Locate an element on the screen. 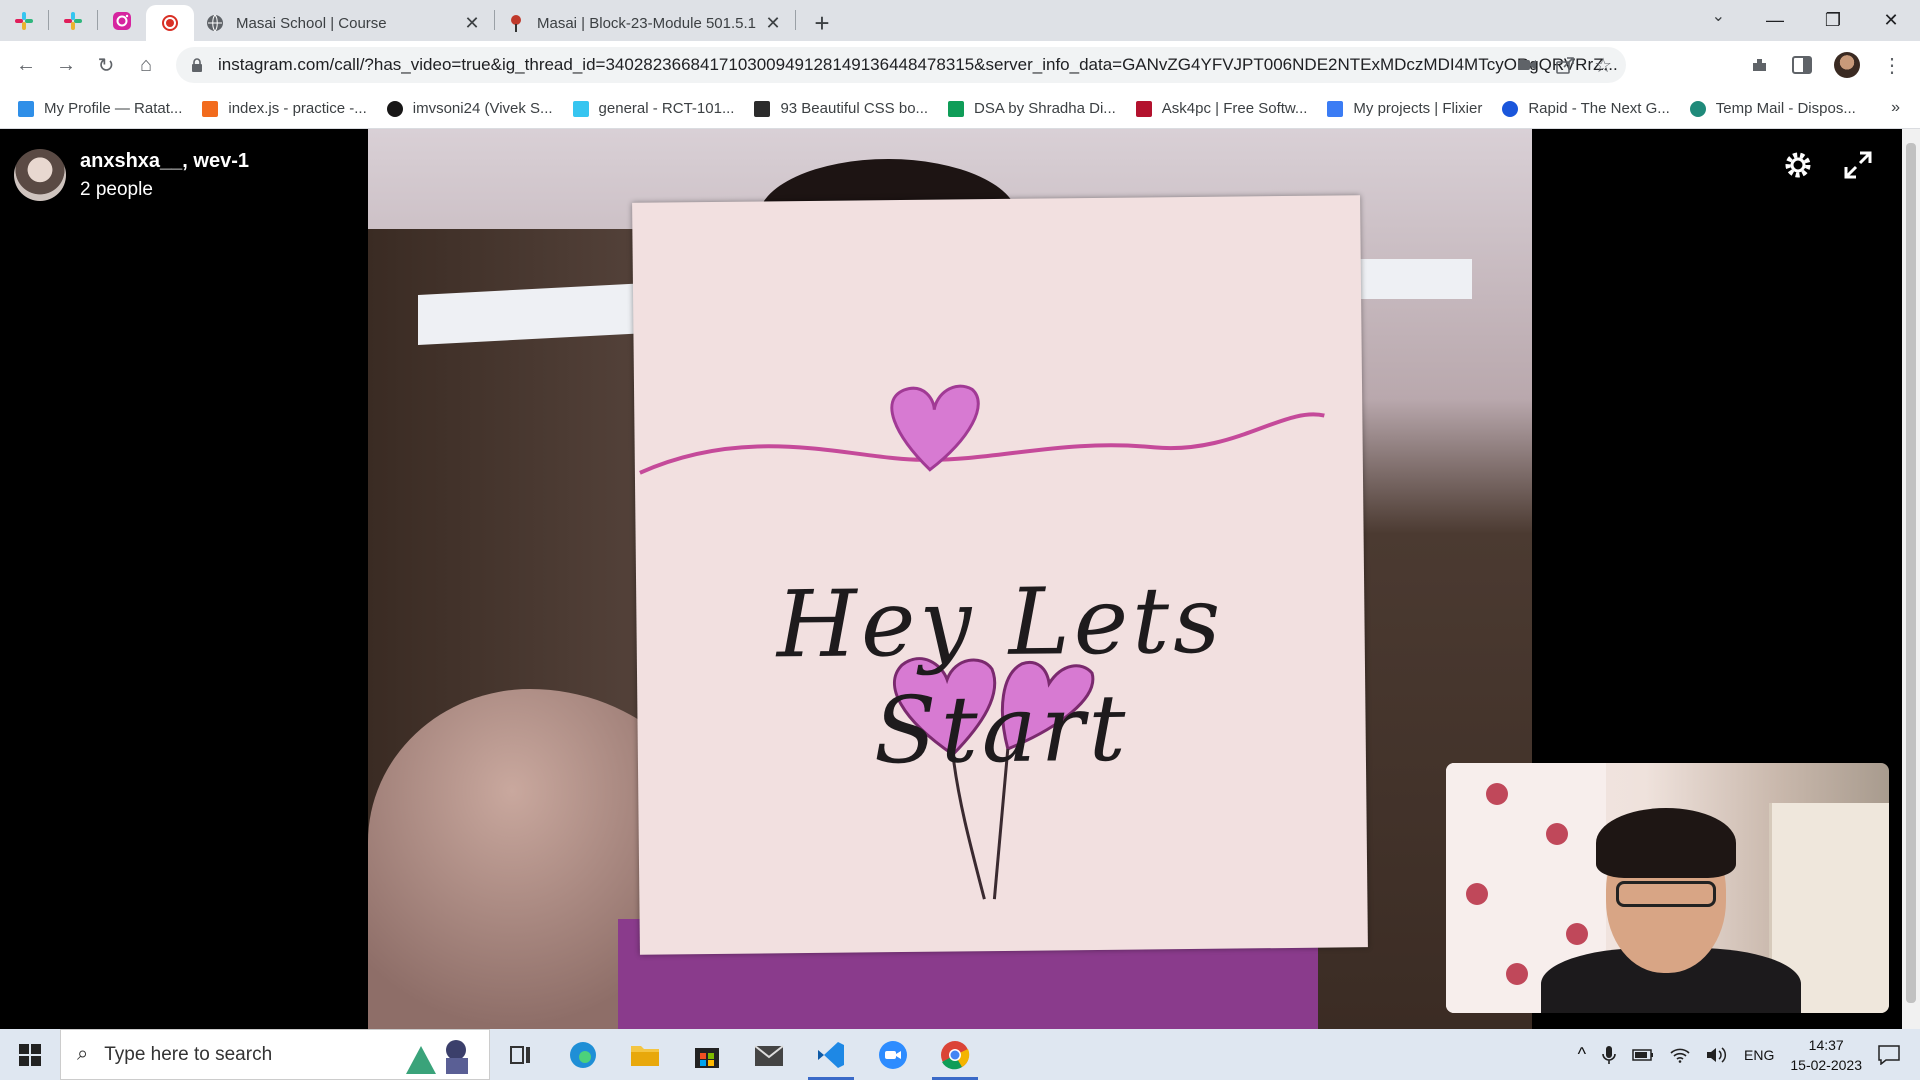  back-icon: ← is located at coordinates (26, 65).